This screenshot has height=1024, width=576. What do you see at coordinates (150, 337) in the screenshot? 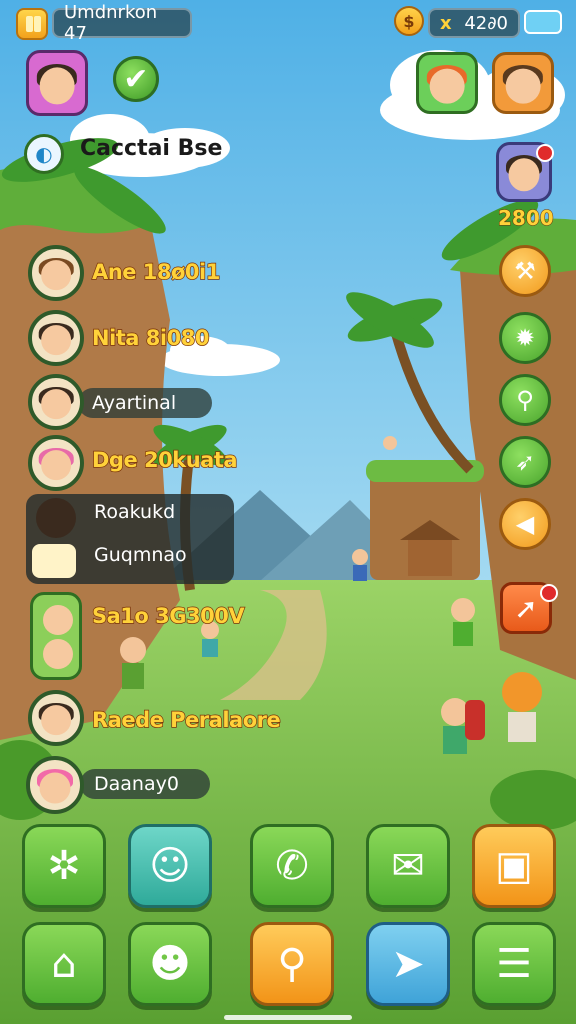
I see `friend-name: Nita 8i080` at bounding box center [150, 337].